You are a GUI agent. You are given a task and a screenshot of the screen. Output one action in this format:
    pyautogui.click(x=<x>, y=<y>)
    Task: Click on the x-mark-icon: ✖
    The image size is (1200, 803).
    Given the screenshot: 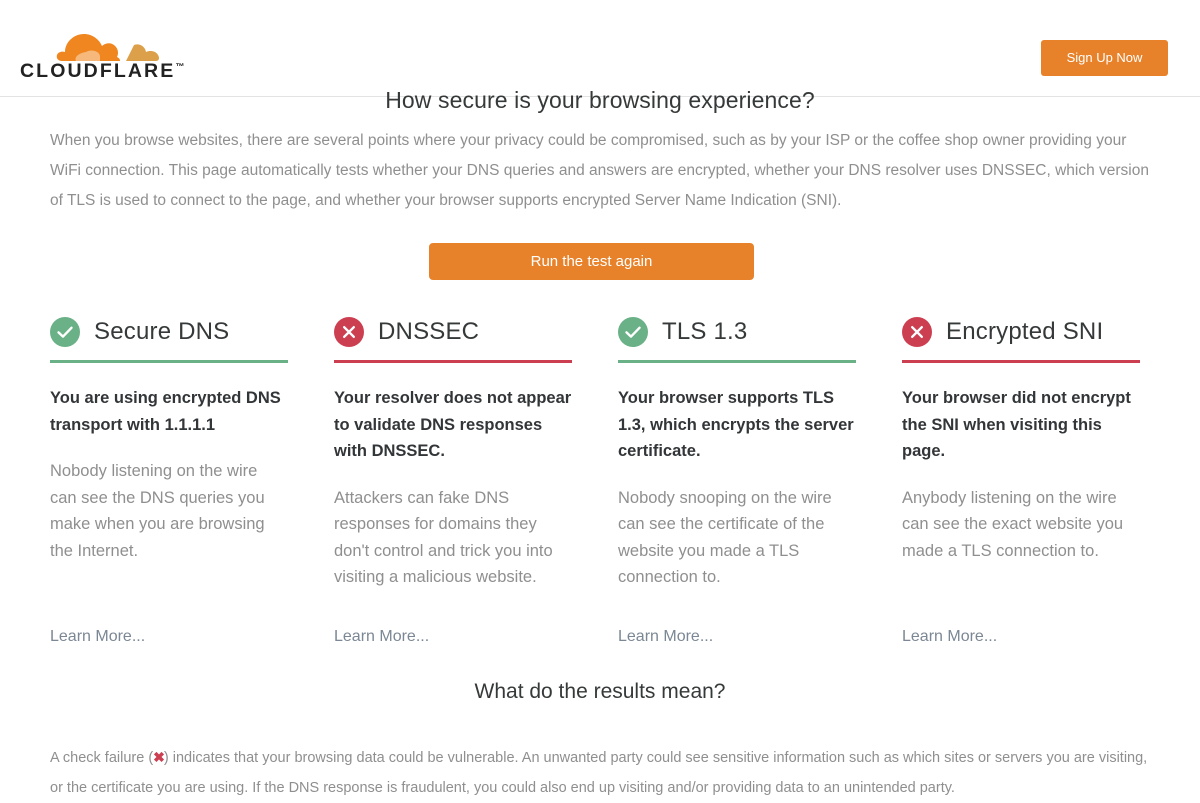 What is the action you would take?
    pyautogui.click(x=159, y=757)
    